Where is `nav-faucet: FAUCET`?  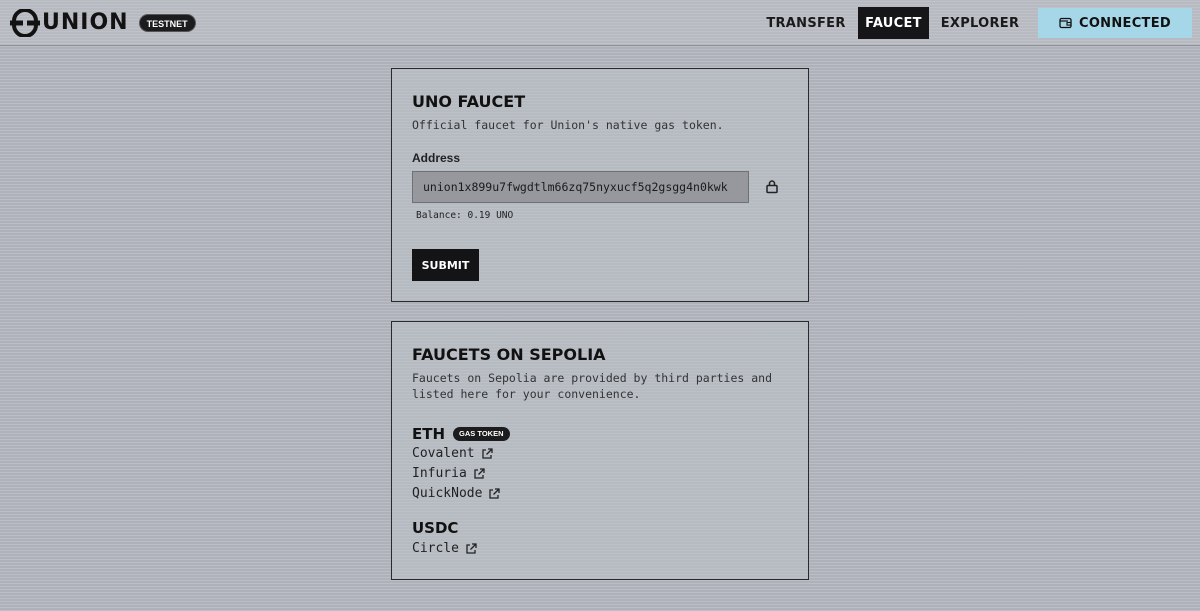
nav-faucet: FAUCET is located at coordinates (893, 23).